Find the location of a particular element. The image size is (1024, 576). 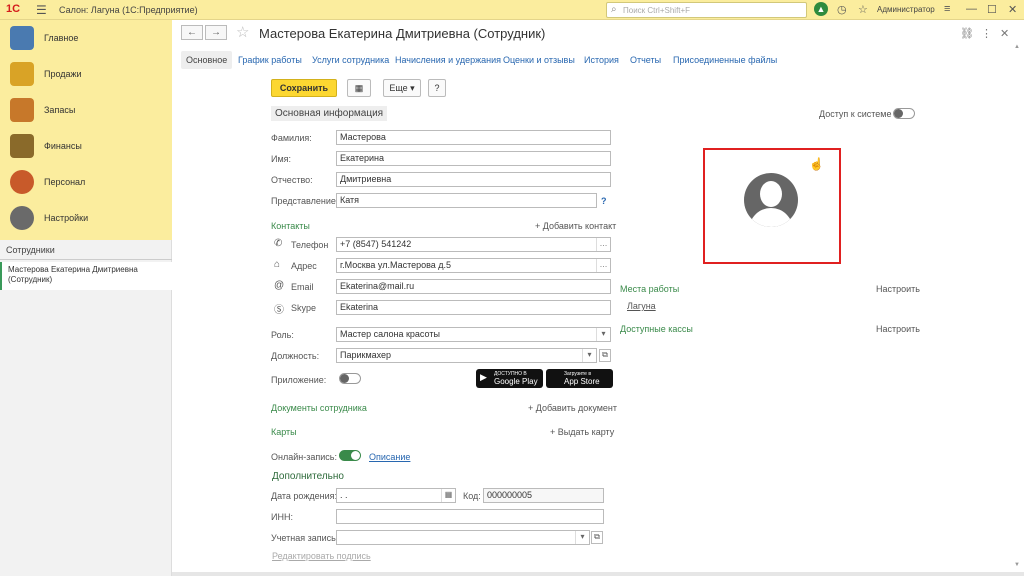

help-question-icon: ? is located at coordinates (604, 201).